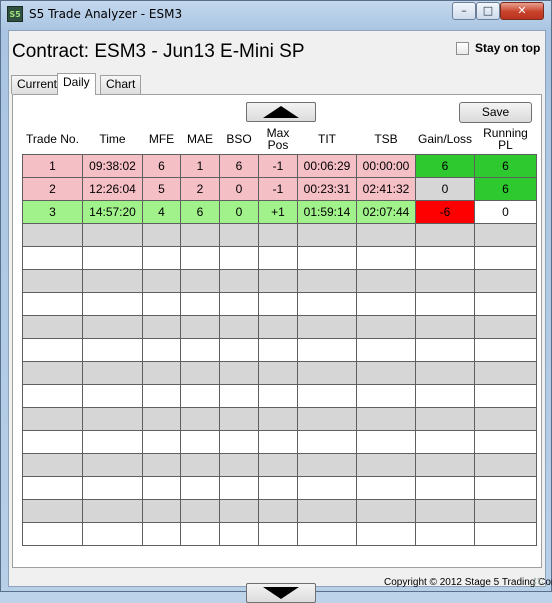  I want to click on maximize-button: □, so click(488, 11).